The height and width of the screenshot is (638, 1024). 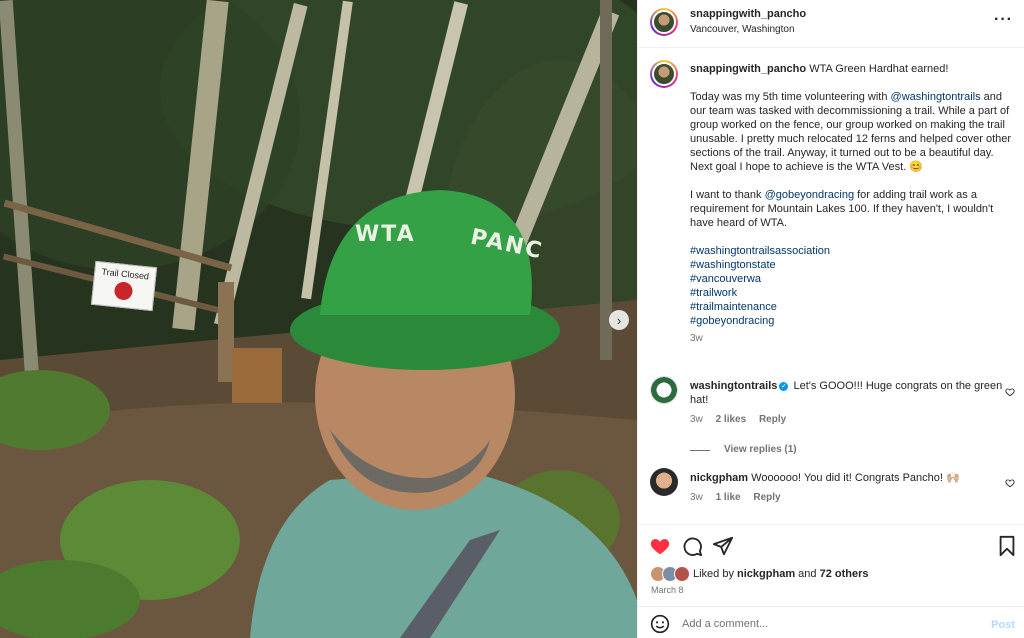 What do you see at coordinates (855, 478) in the screenshot?
I see `comment-text: Woooooo! You did it! Congrats Pancho! 🙌🏼` at bounding box center [855, 478].